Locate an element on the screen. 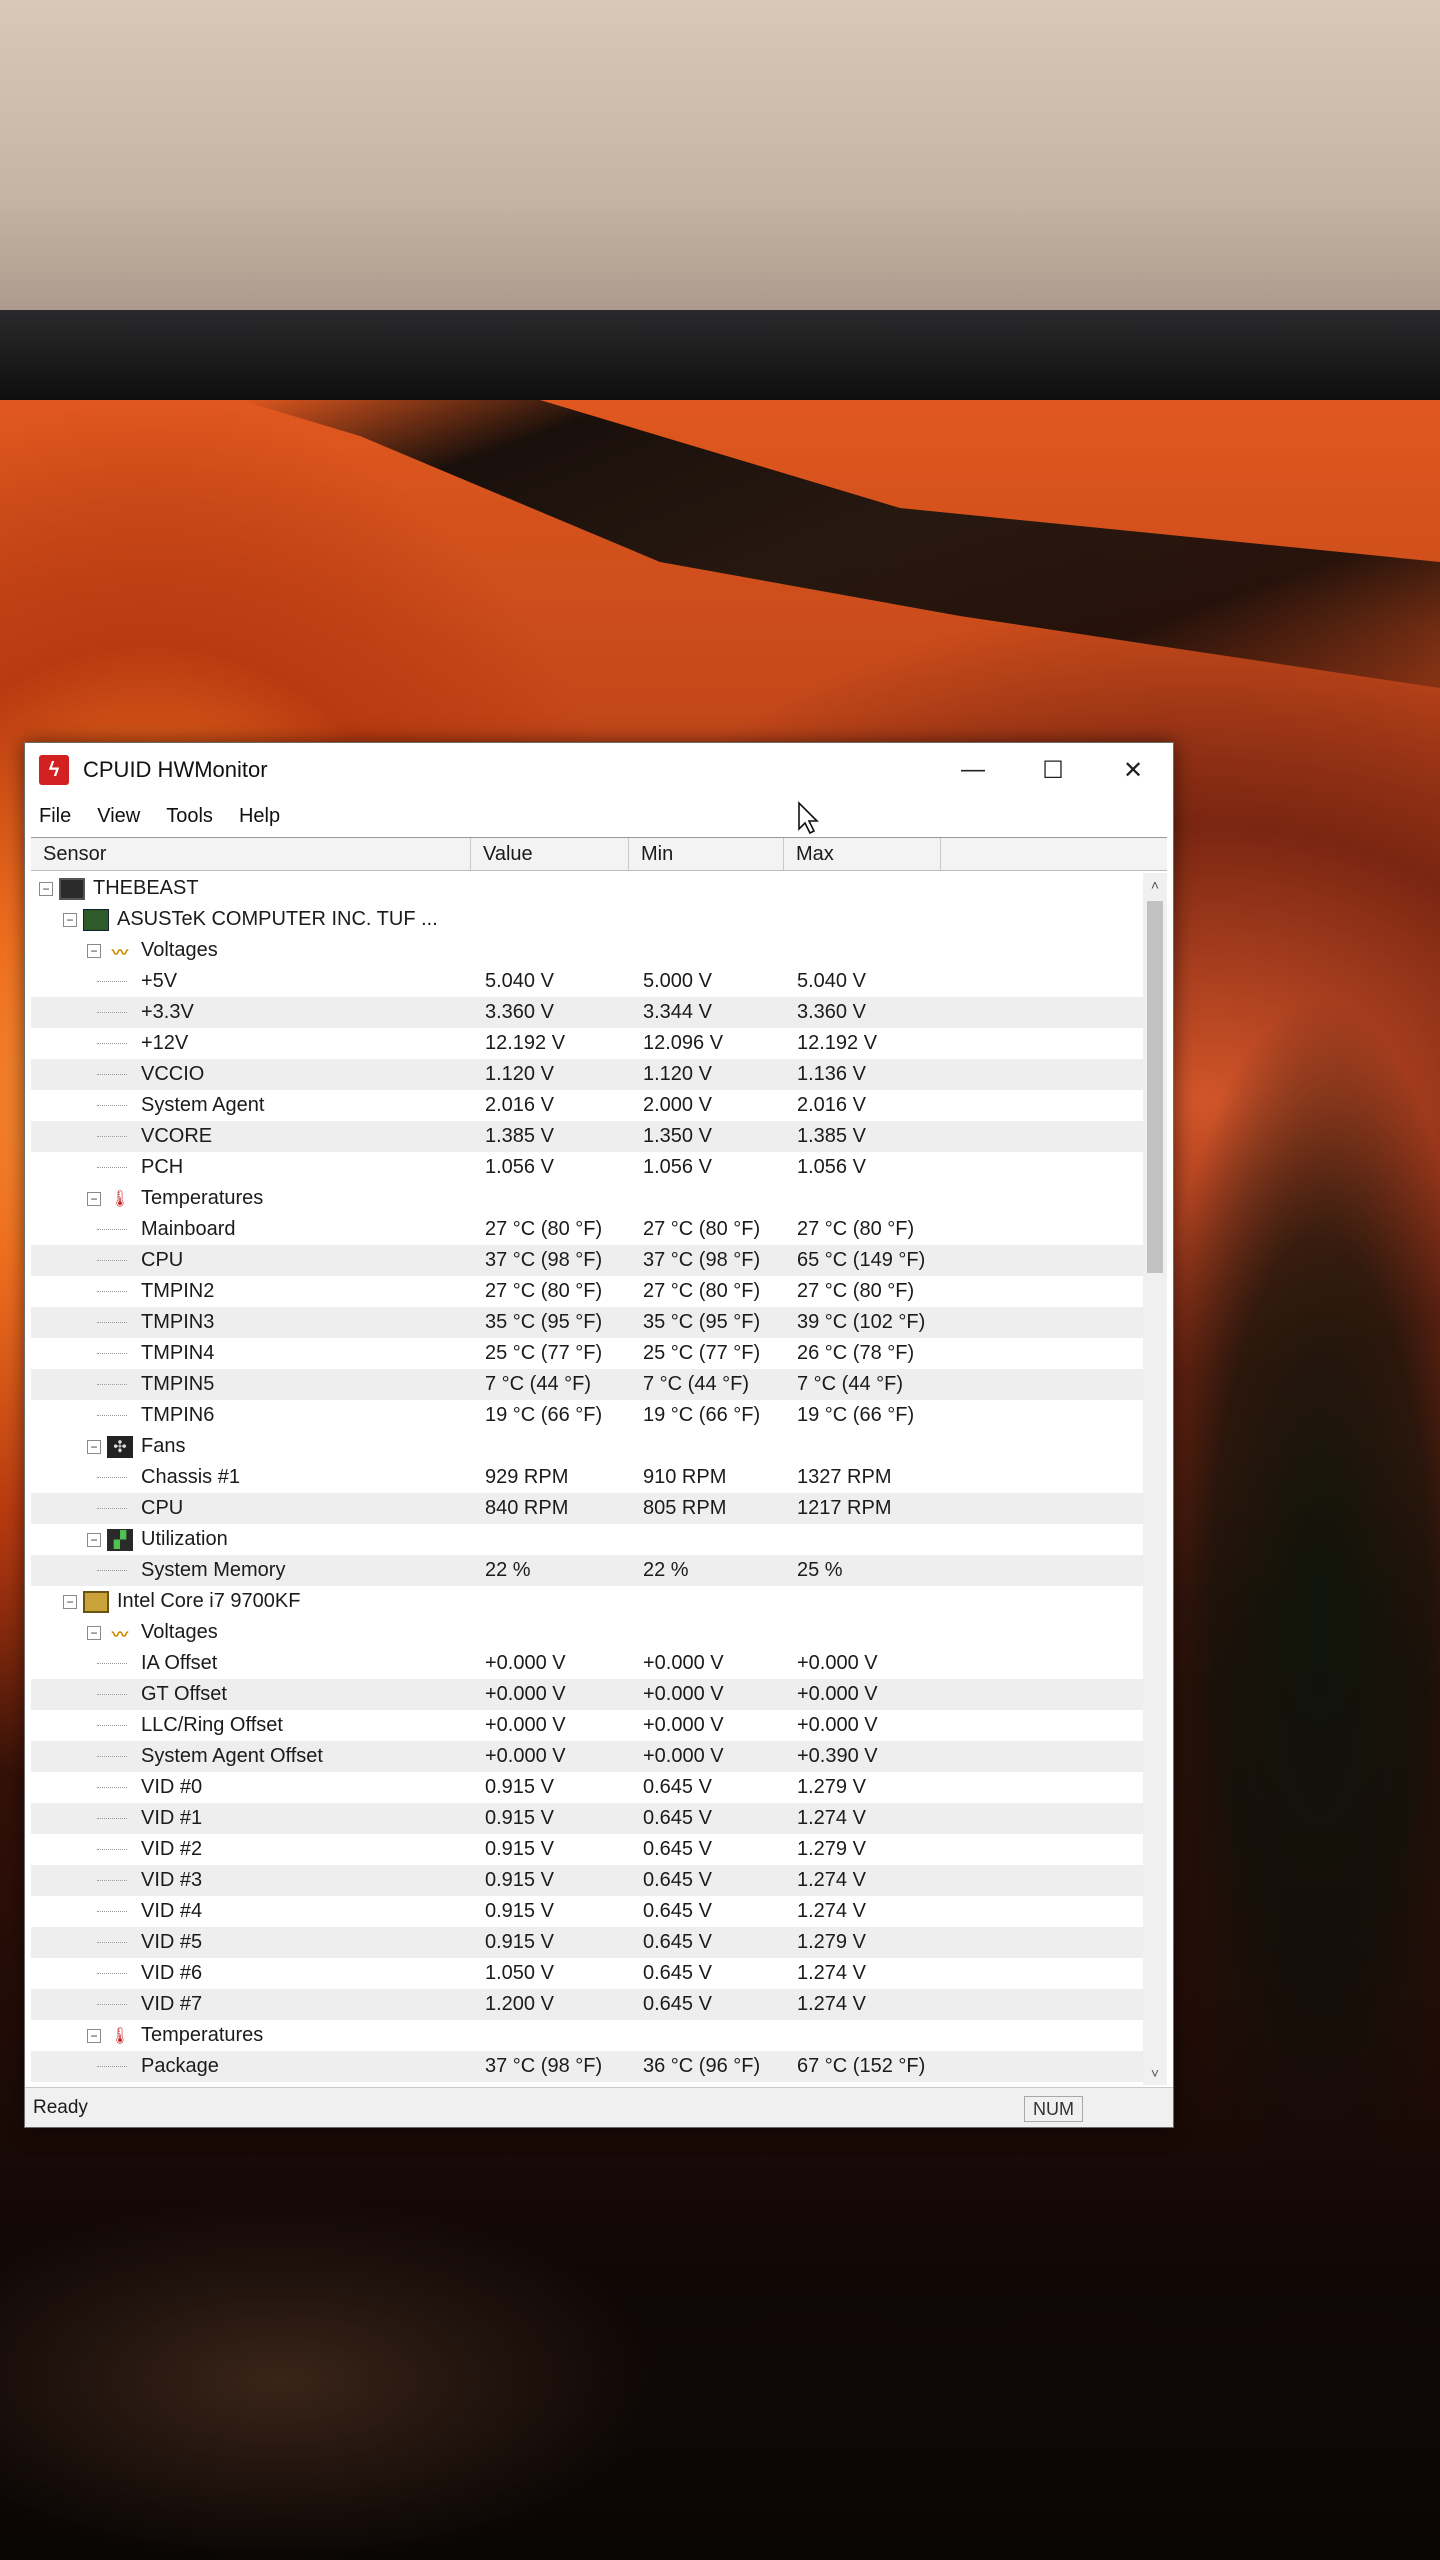 The image size is (1440, 2560). sensor-row: VID #2 0.915 V 0.645 V 1.279 V is located at coordinates (587, 1849).